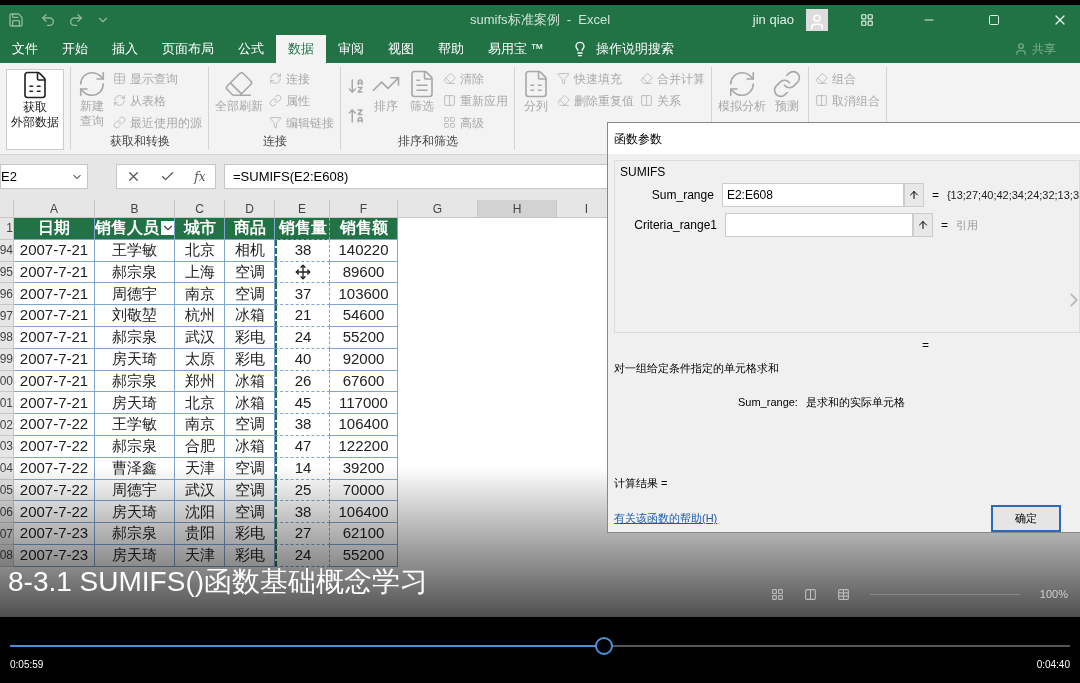  I want to click on ribbon-display-icon, so click(867, 20).